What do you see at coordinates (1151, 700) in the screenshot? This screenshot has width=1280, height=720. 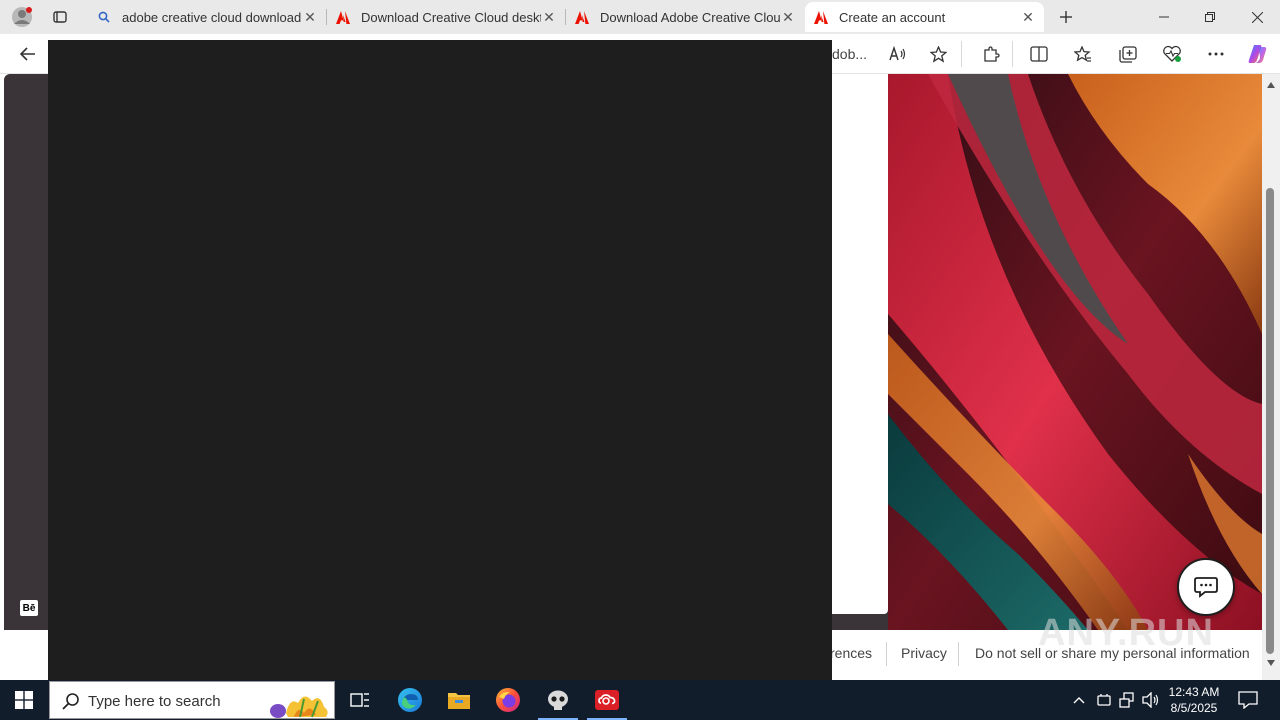 I see `tray-volume-icon` at bounding box center [1151, 700].